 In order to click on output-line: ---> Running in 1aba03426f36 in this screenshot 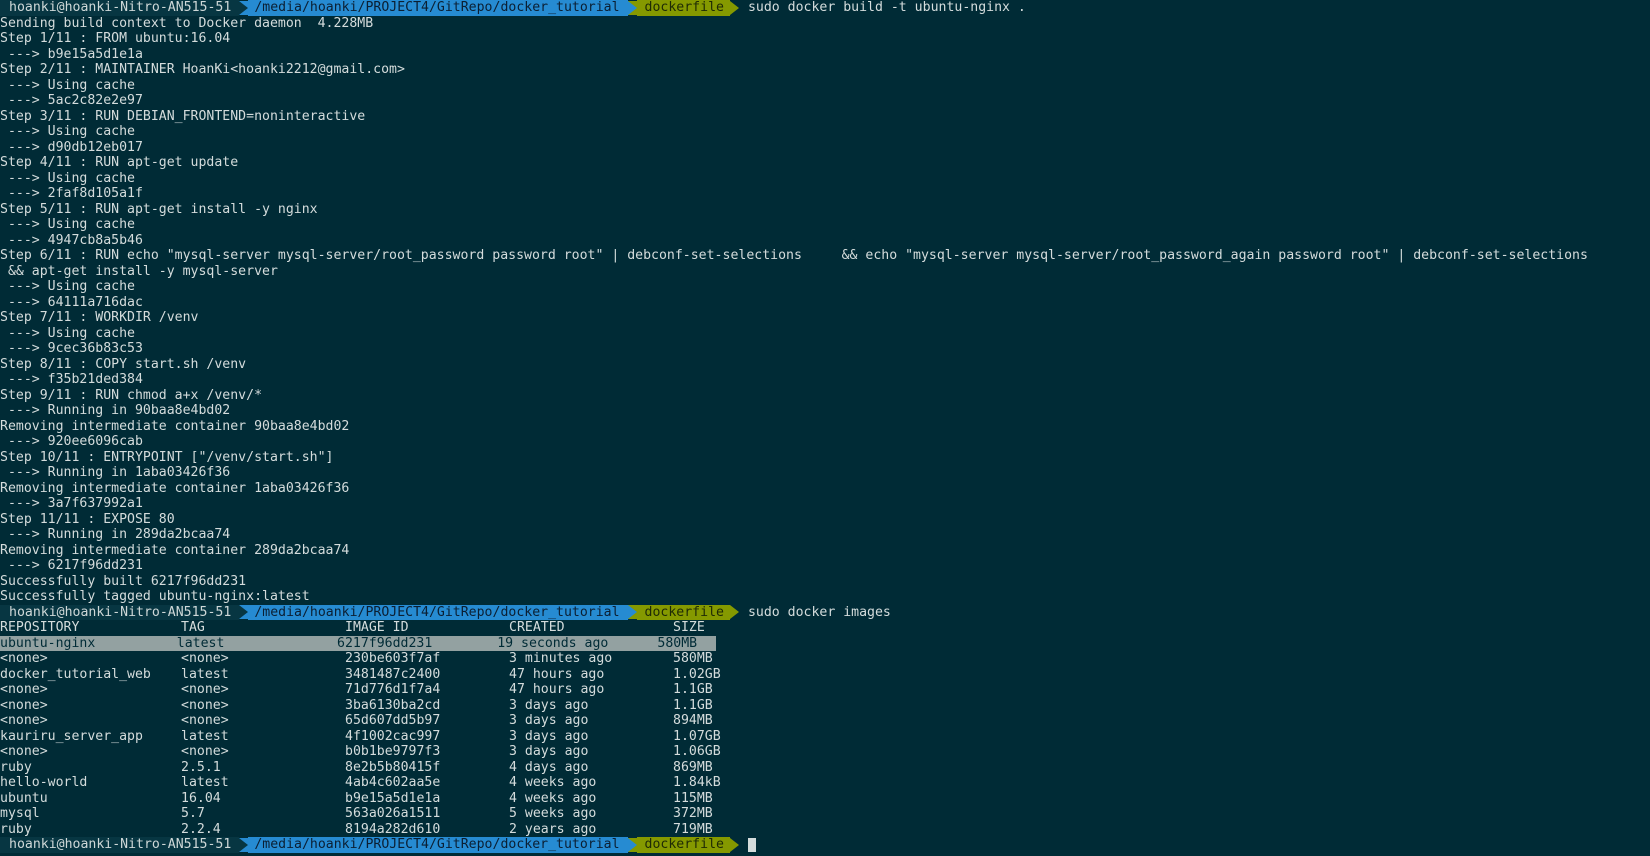, I will do `click(115, 472)`.